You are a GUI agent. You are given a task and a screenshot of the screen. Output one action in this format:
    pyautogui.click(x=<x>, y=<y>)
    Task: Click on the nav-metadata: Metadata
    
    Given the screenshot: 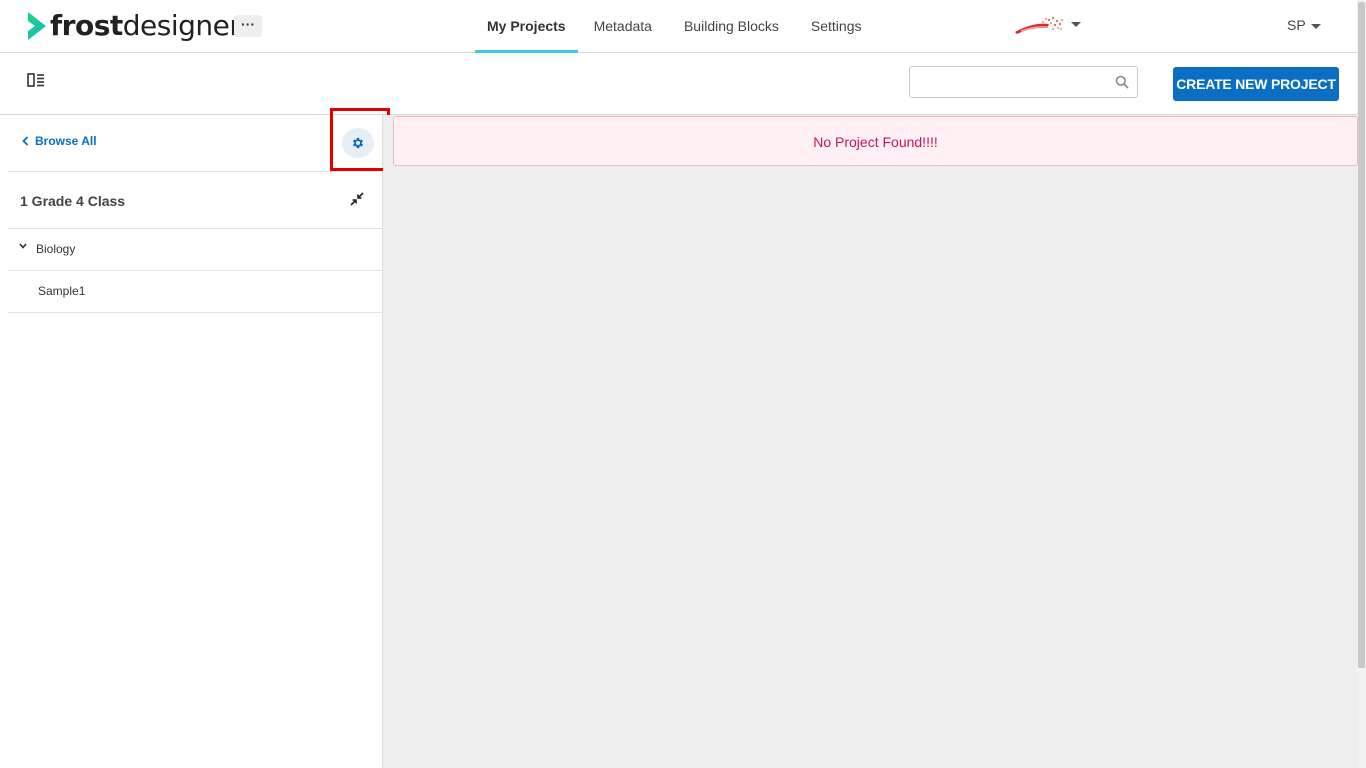 What is the action you would take?
    pyautogui.click(x=623, y=26)
    